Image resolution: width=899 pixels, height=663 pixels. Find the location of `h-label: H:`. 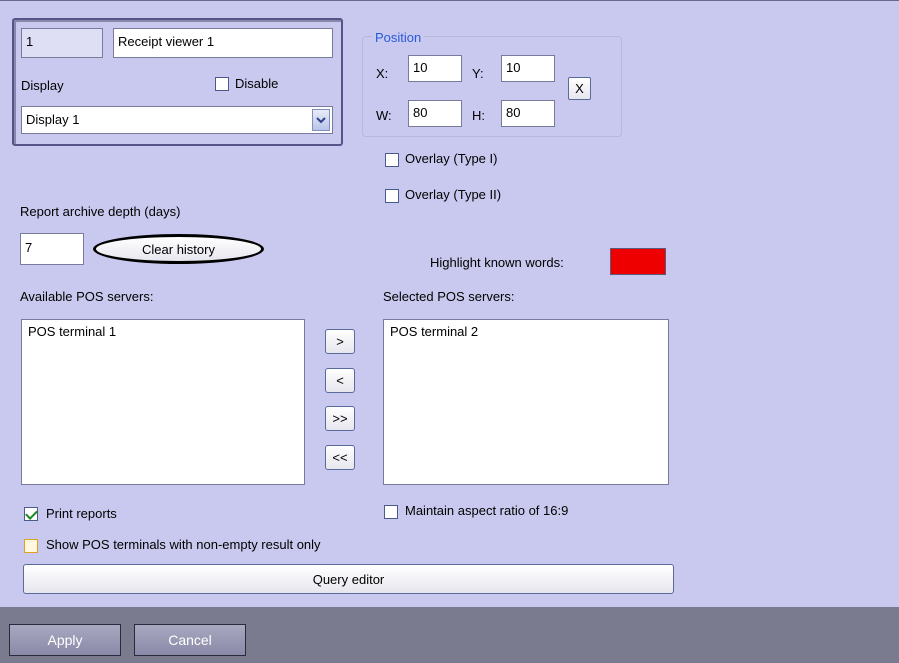

h-label: H: is located at coordinates (478, 115).